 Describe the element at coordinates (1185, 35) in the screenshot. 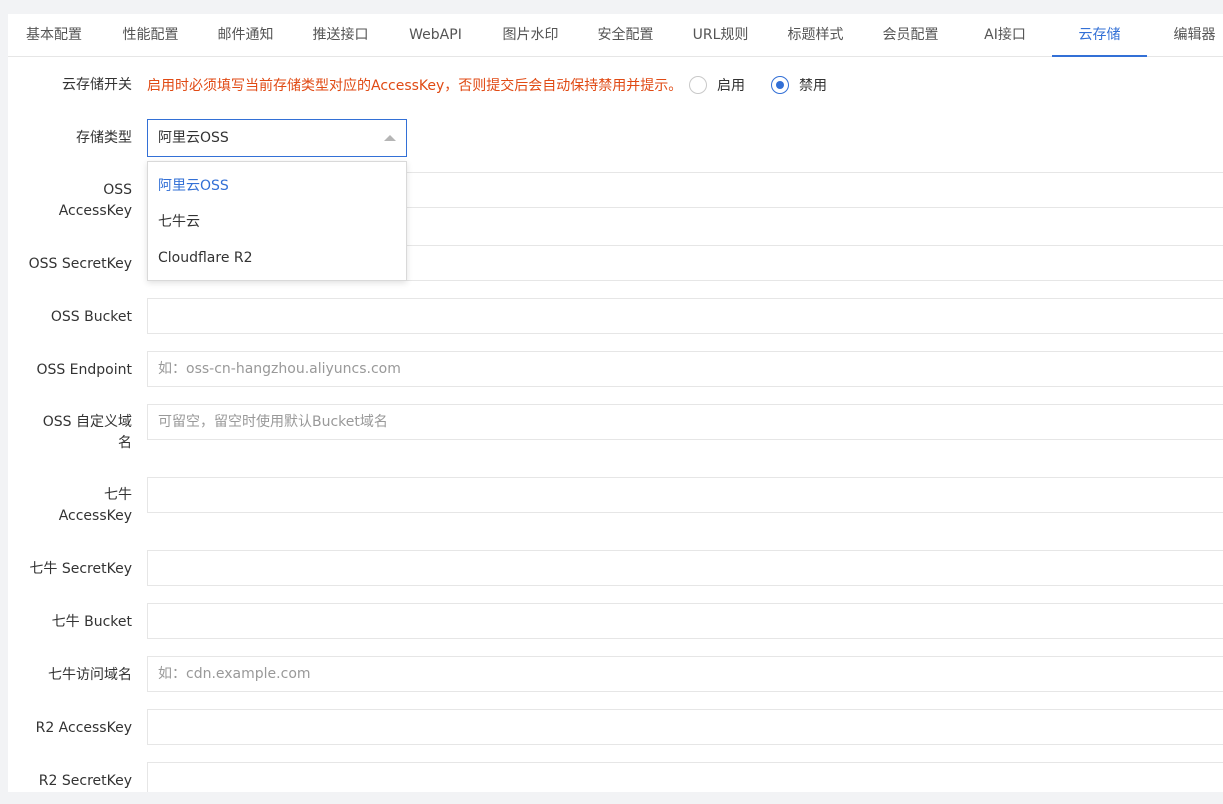

I see `tab-editor: 编辑器` at that location.